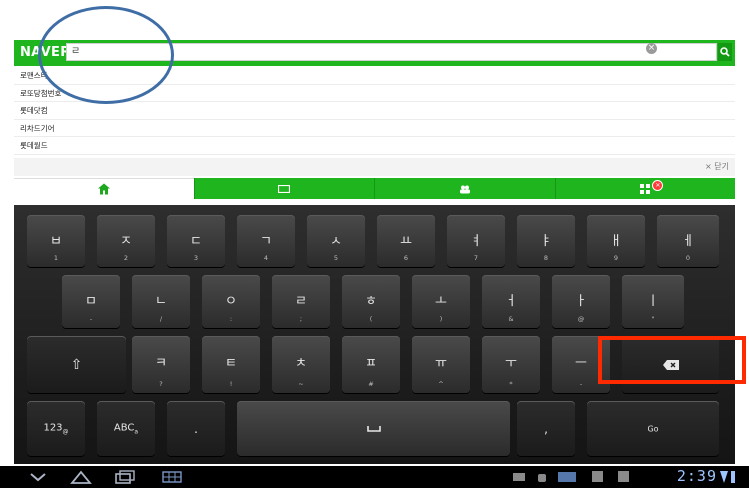 The image size is (749, 488). What do you see at coordinates (374, 477) in the screenshot?
I see `system-navigation-bar: 2:39` at bounding box center [374, 477].